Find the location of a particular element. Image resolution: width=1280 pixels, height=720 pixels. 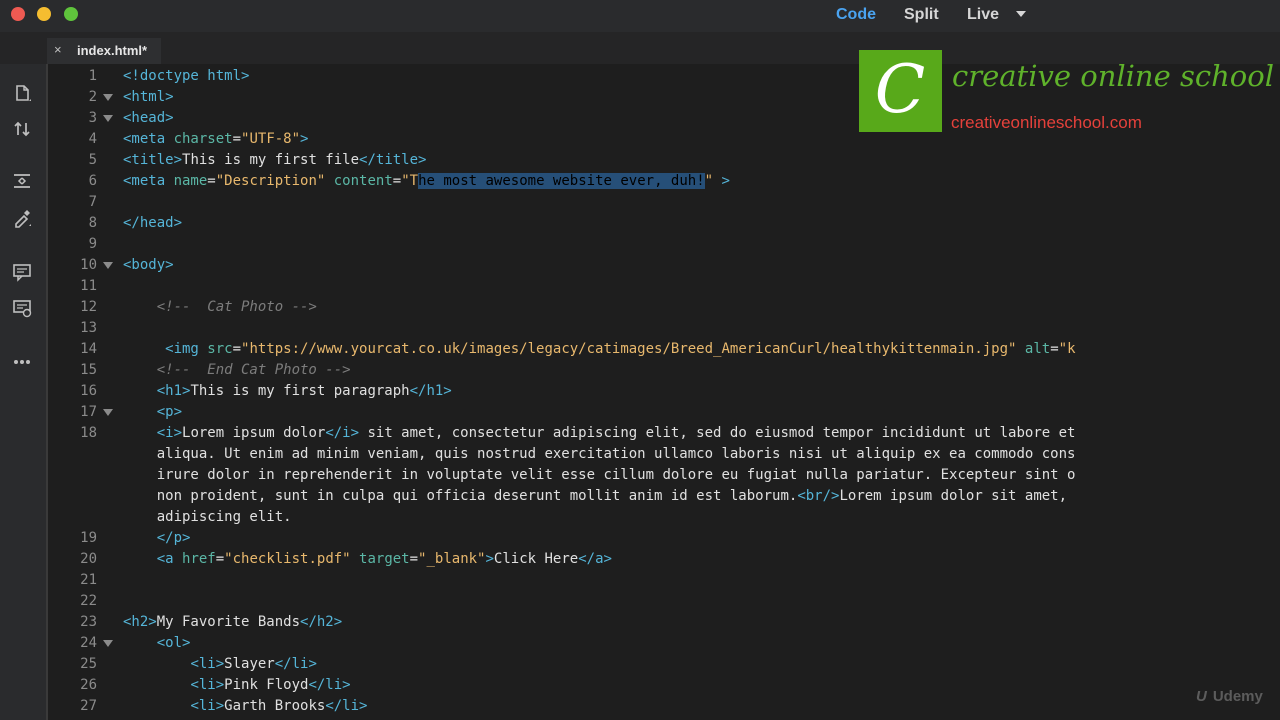

code-token: "checklist.pdf" is located at coordinates (292, 558).